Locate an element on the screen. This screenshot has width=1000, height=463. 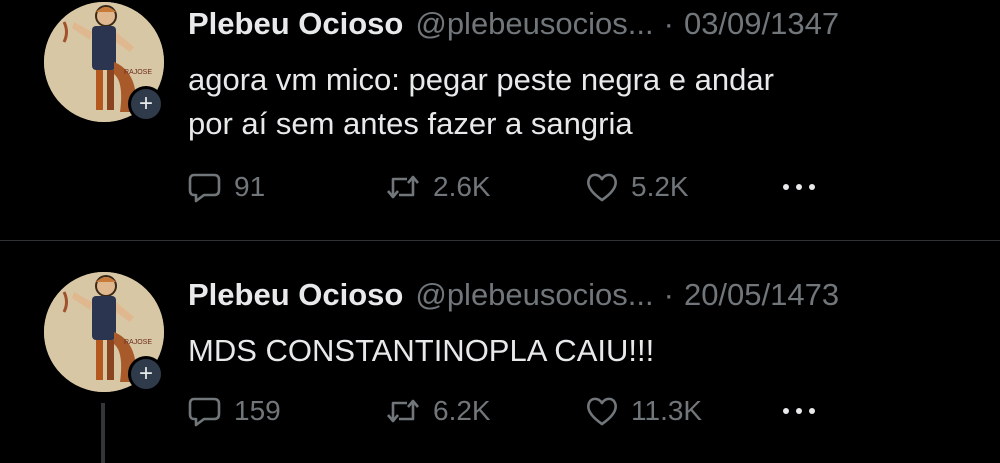
tweet-date: 20/05/1473 is located at coordinates (761, 295).